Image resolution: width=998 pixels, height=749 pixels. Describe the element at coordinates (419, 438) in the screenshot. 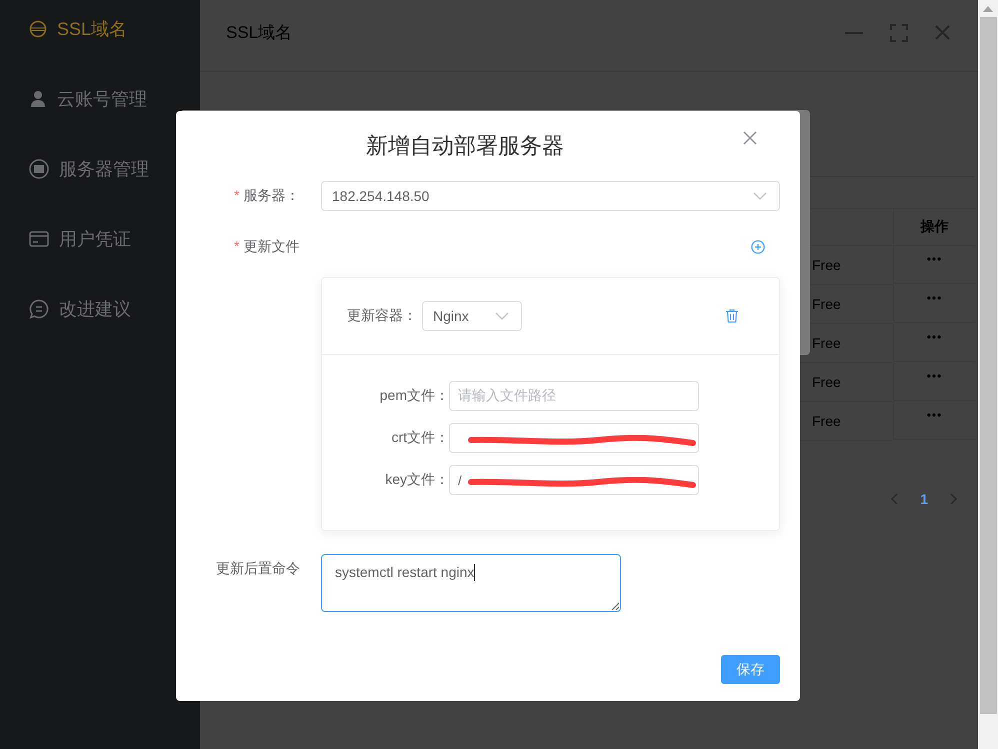

I see `field-label: crt文件：` at that location.